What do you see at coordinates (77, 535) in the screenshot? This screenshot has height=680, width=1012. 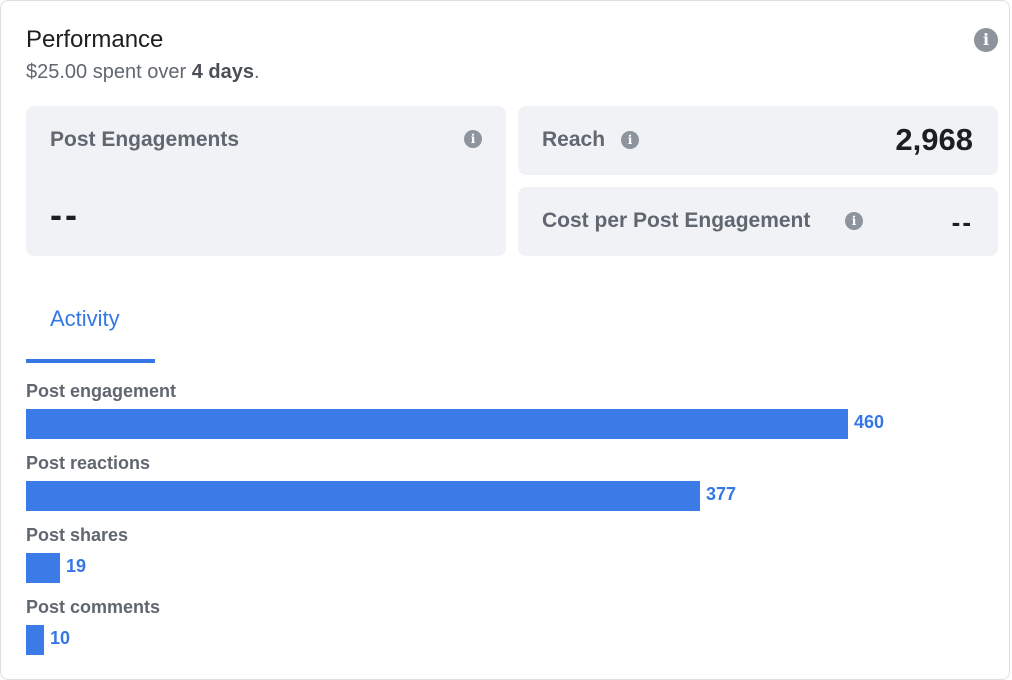 I see `bar-label-post-shares: Post shares` at bounding box center [77, 535].